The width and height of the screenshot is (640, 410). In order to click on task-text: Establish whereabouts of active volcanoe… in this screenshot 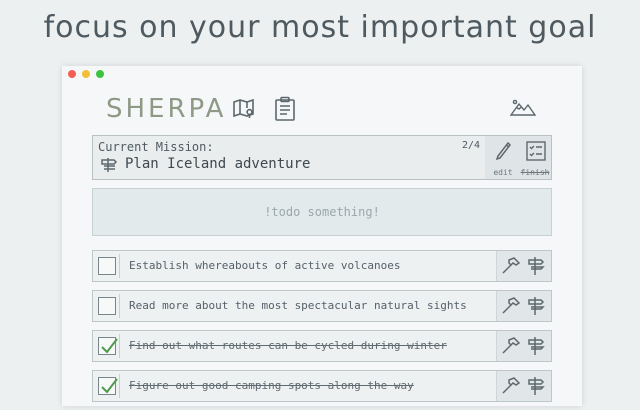, I will do `click(265, 265)`.